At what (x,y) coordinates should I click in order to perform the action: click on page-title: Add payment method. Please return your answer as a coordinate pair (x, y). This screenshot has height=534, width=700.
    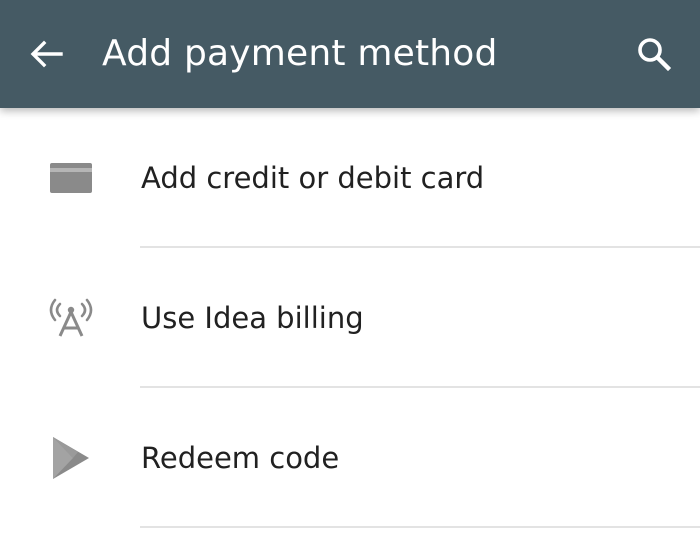
    Looking at the image, I should click on (300, 53).